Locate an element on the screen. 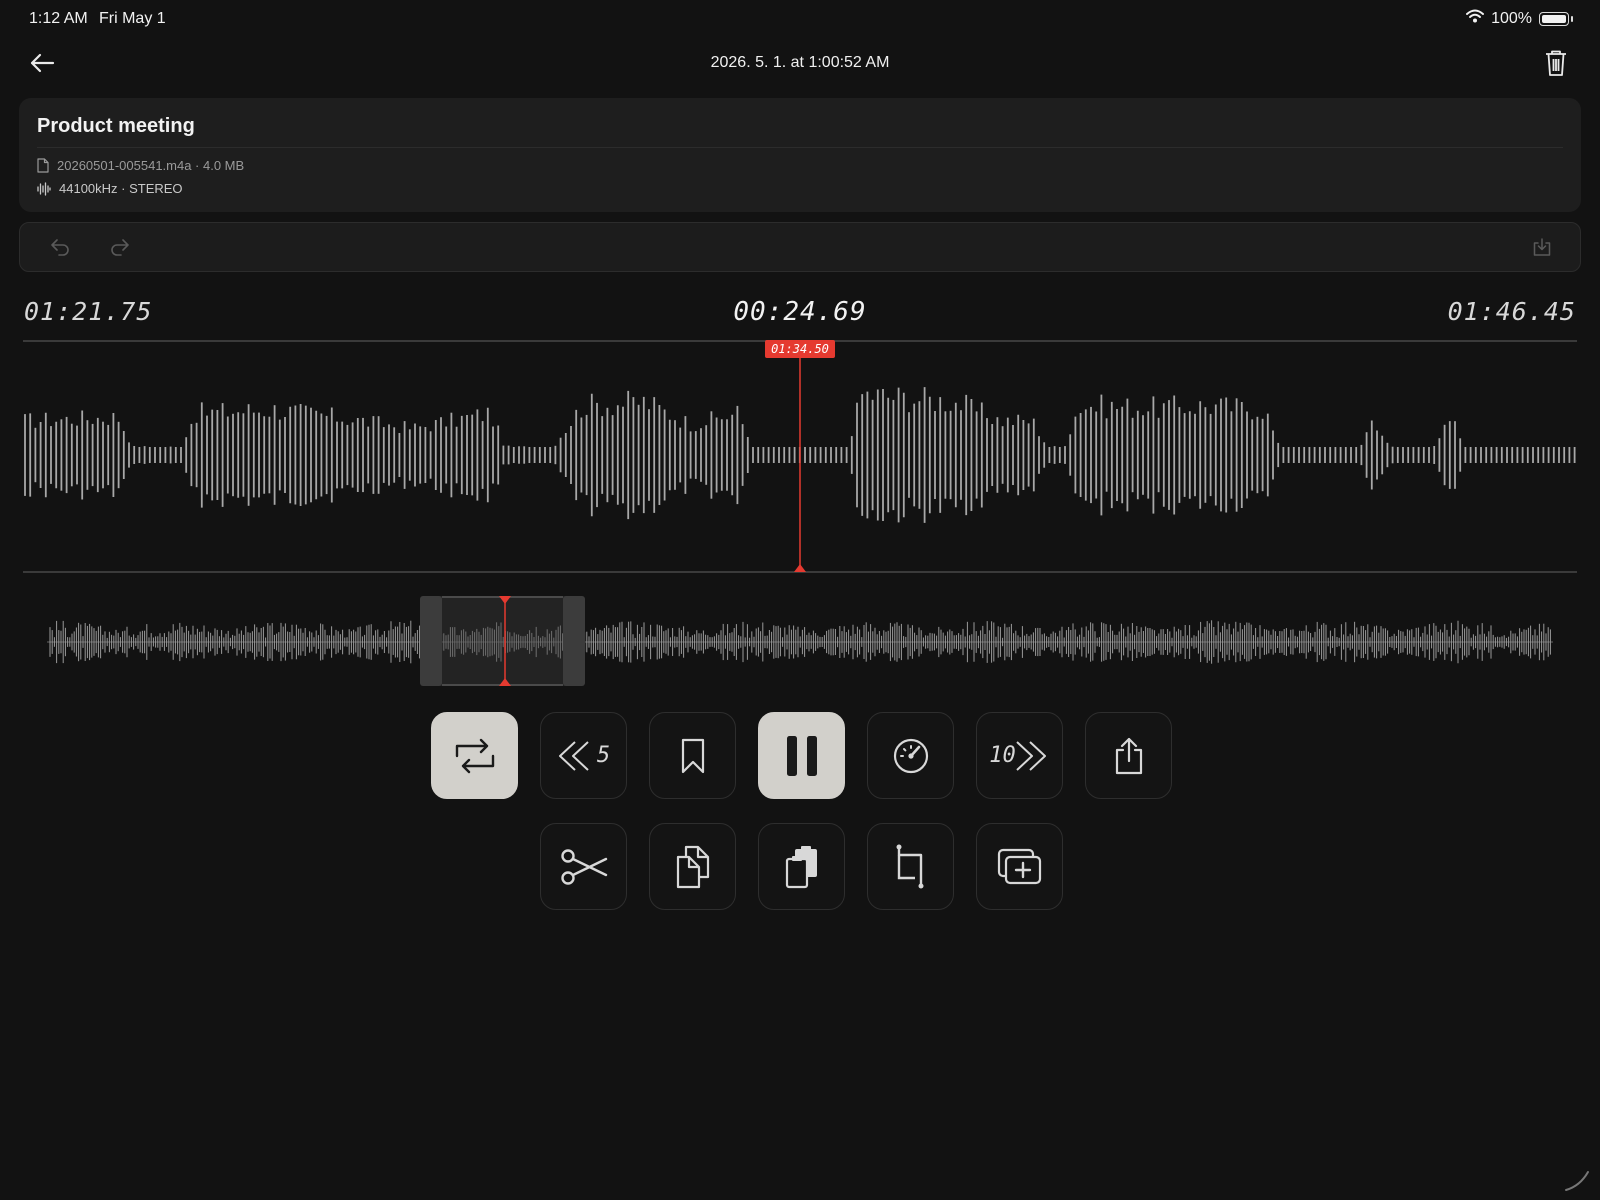 This screenshot has width=1600, height=1200. cut-button is located at coordinates (583, 866).